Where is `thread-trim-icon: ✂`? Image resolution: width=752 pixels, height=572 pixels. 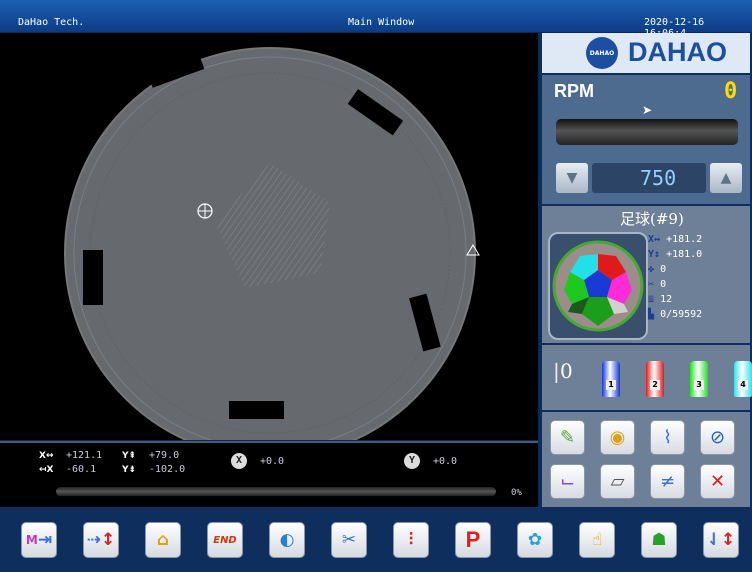 thread-trim-icon: ✂ is located at coordinates (349, 540).